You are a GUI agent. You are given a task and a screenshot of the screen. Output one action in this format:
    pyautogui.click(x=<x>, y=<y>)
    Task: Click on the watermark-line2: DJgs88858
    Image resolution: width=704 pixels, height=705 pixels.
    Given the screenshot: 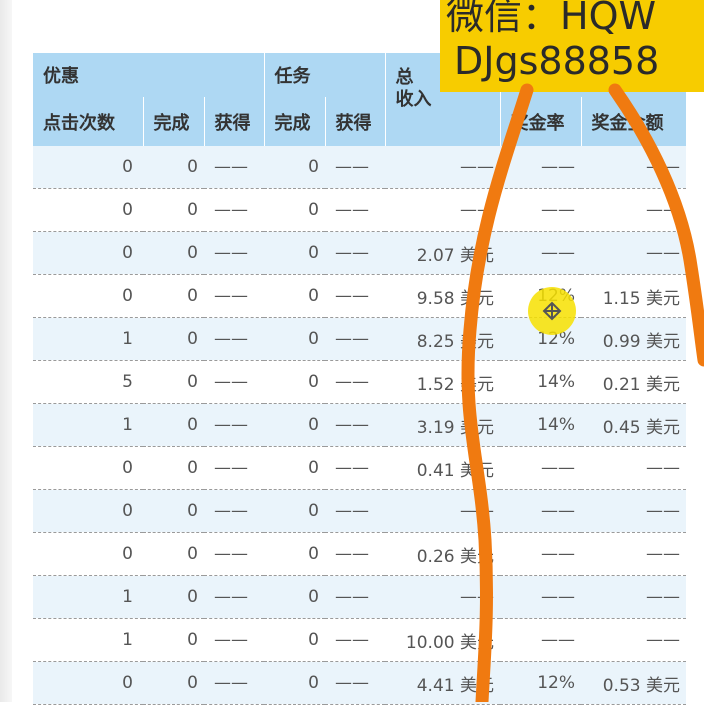 What is the action you would take?
    pyautogui.click(x=557, y=61)
    